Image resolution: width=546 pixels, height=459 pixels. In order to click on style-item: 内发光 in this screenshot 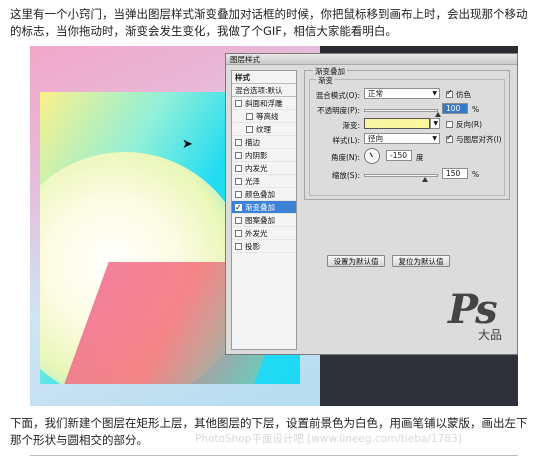, I will do `click(264, 168)`.